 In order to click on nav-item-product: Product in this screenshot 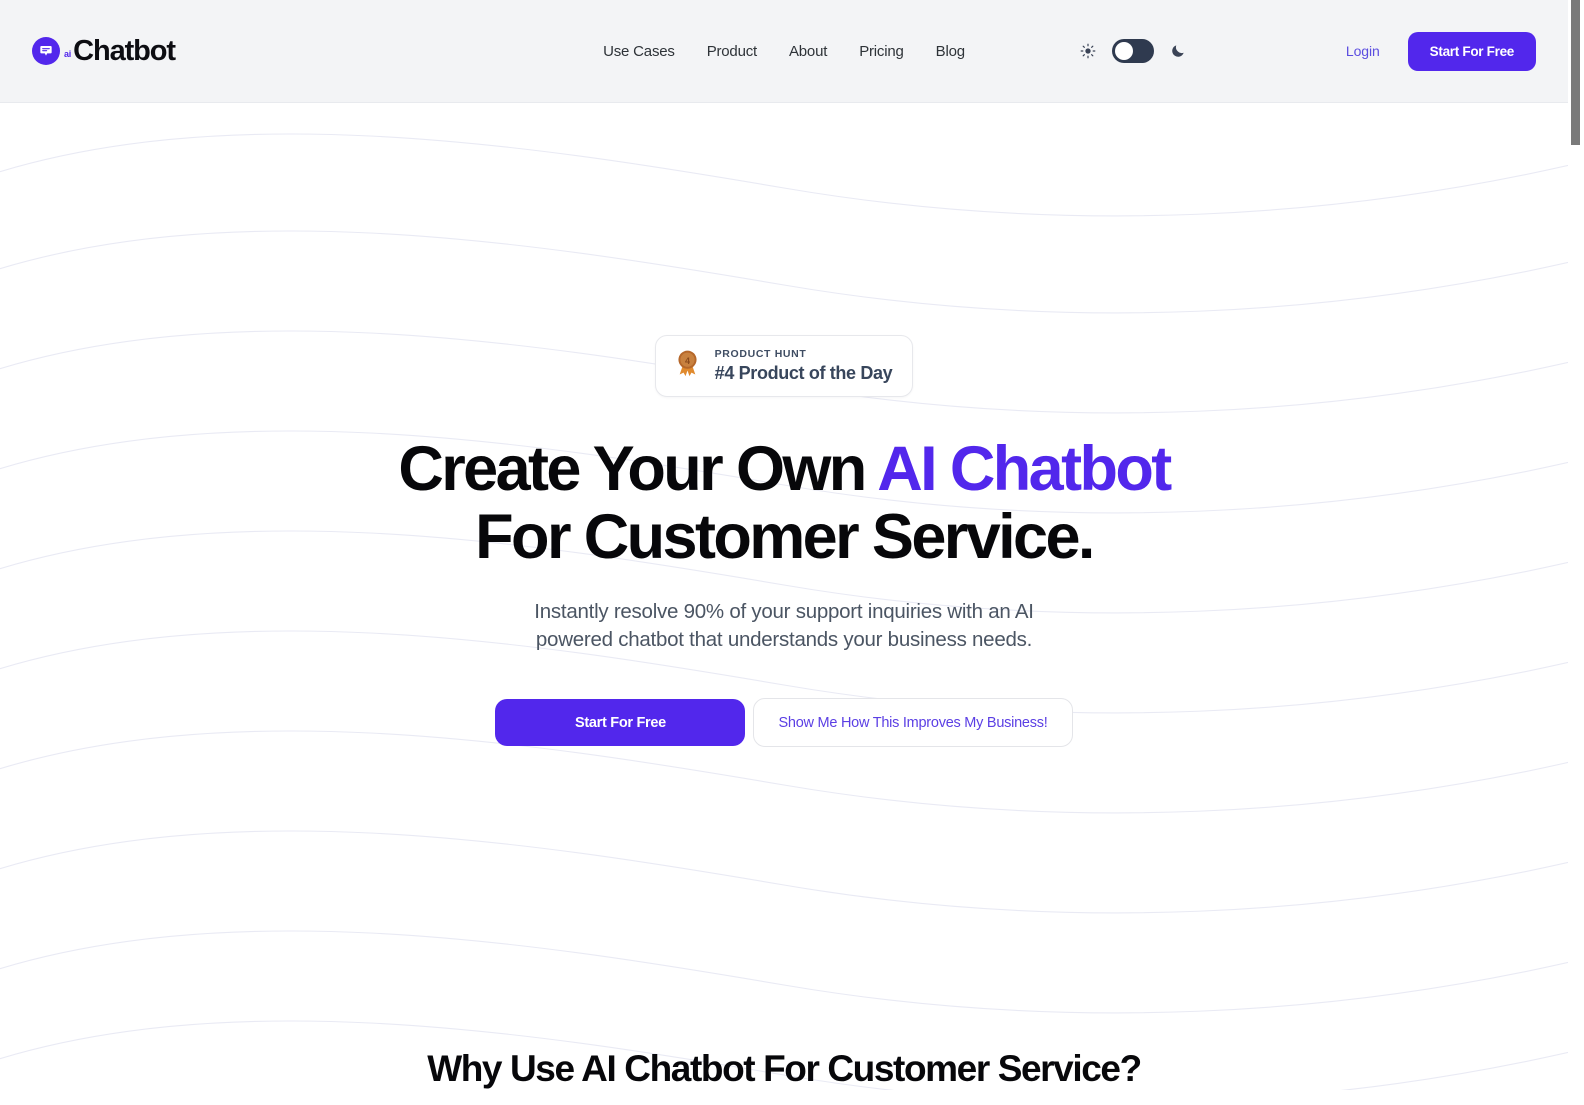, I will do `click(732, 51)`.